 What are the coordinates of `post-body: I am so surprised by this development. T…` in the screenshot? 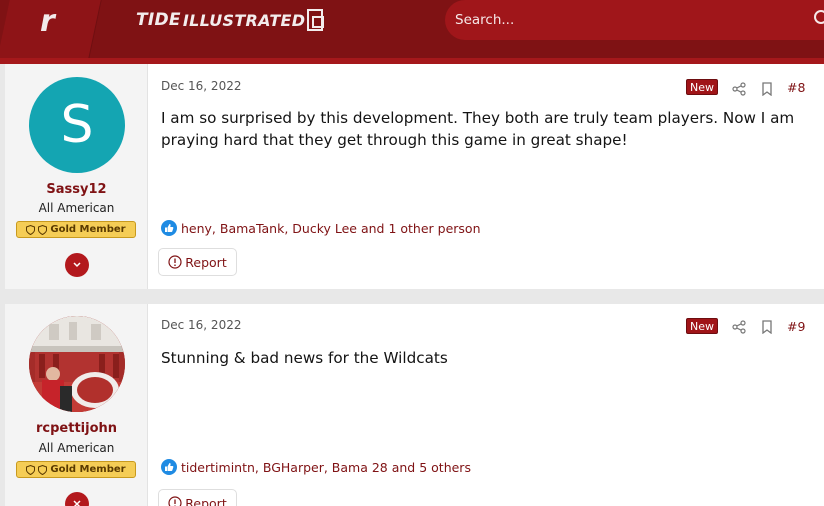 It's located at (478, 129).